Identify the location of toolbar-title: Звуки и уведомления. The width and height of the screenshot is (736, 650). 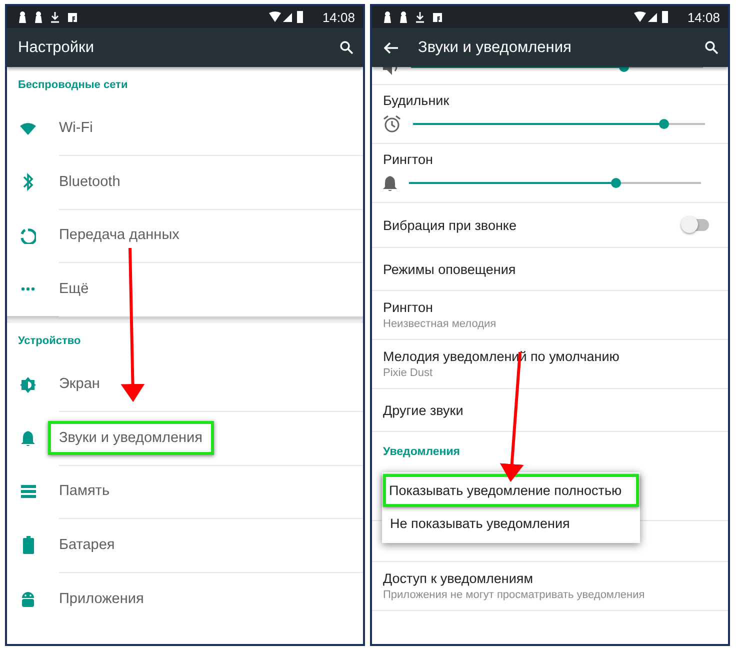
(495, 47).